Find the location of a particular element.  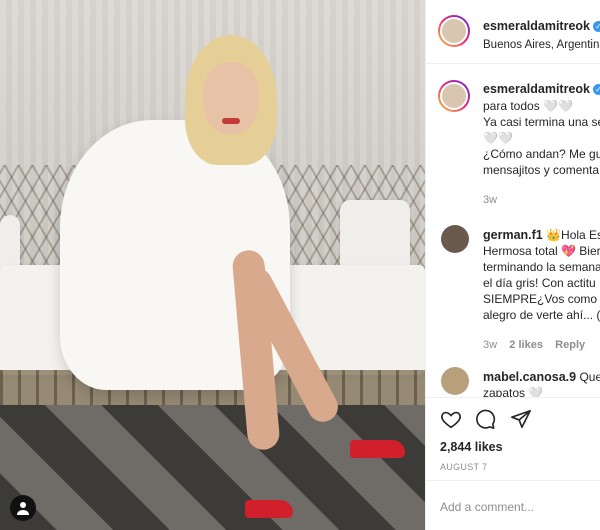

comment-text: alegro de verte ahí... ( is located at coordinates (541, 315).